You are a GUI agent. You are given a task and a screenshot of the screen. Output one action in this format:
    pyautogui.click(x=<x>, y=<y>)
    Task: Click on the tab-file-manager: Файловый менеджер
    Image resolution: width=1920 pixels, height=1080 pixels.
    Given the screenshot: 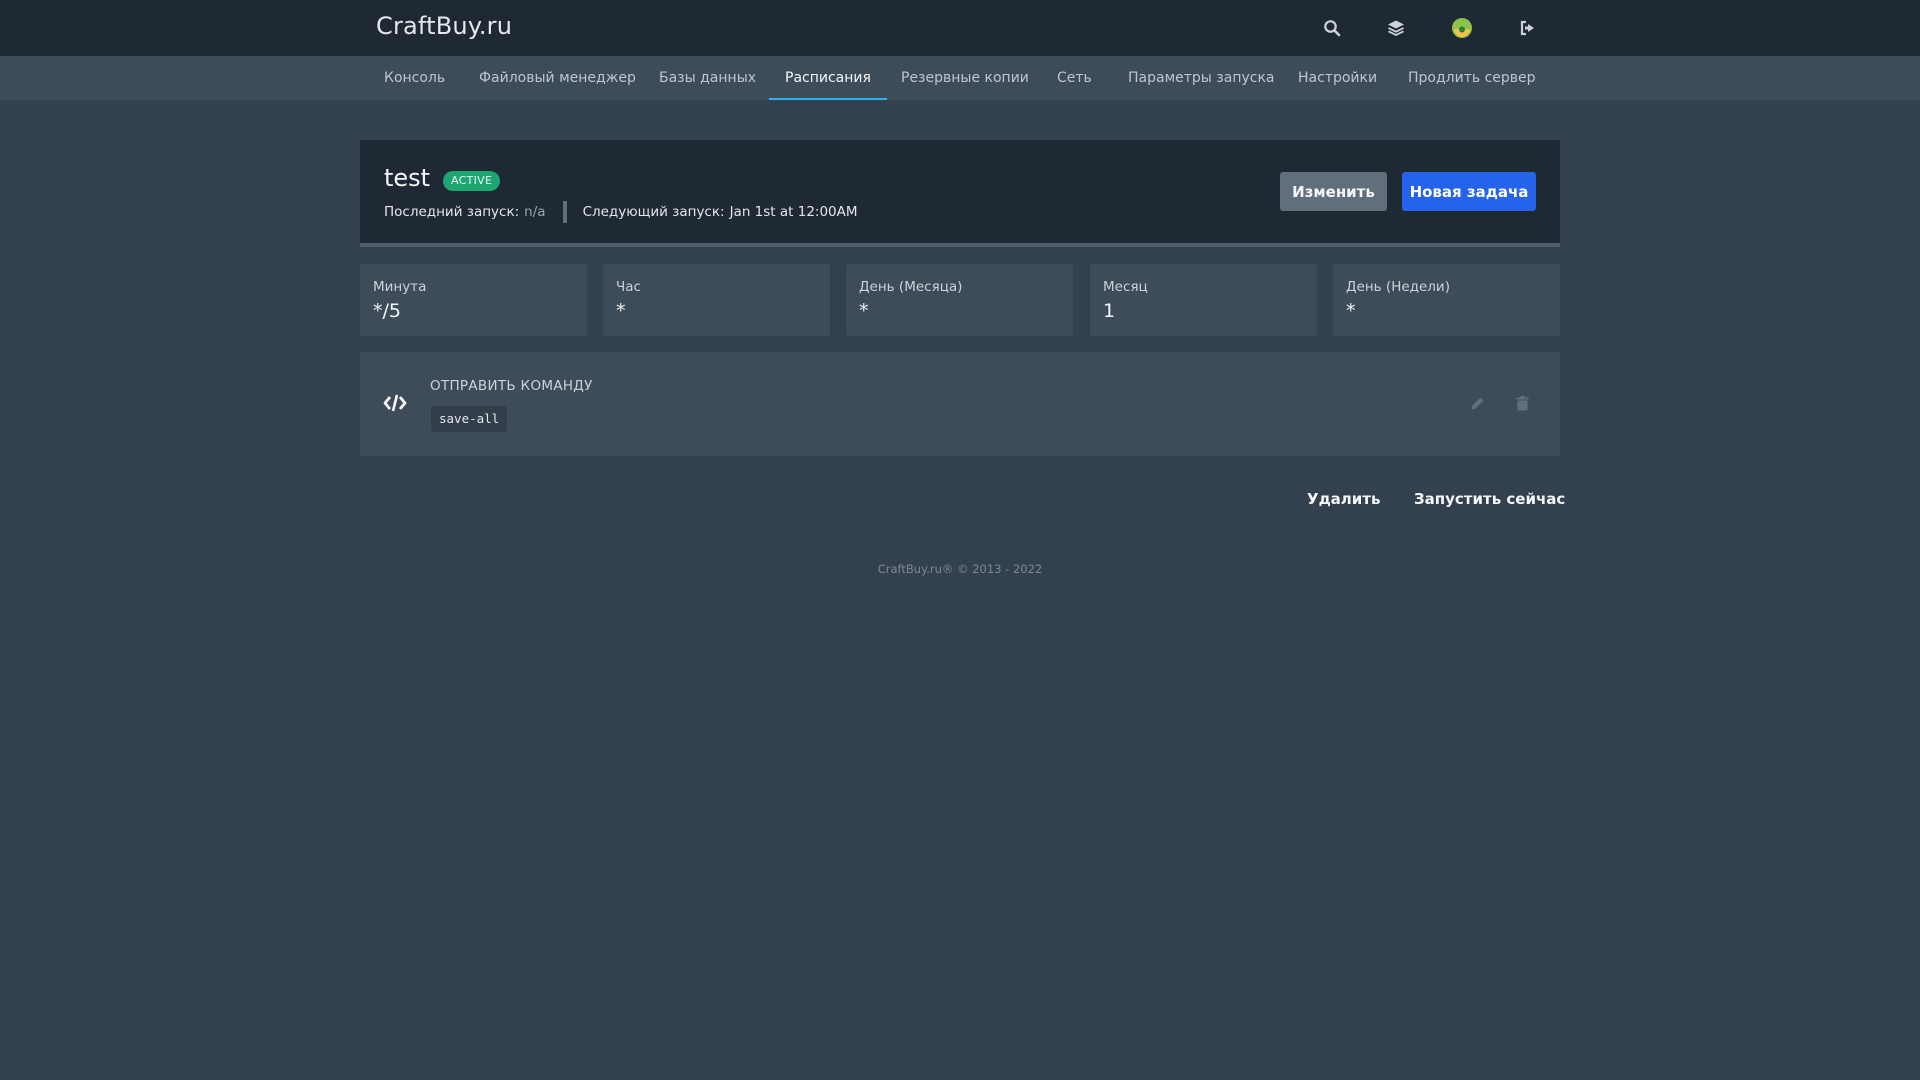 What is the action you would take?
    pyautogui.click(x=557, y=78)
    